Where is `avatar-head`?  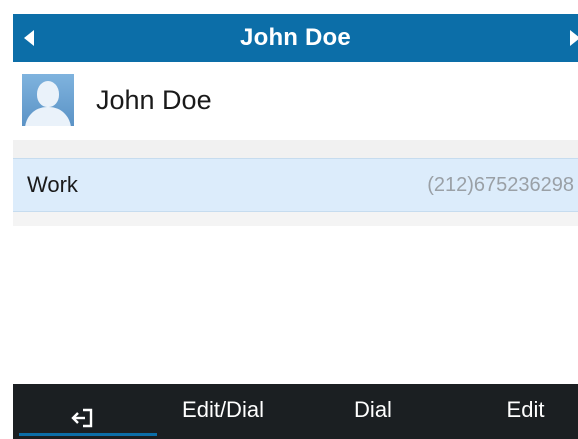 avatar-head is located at coordinates (48, 94).